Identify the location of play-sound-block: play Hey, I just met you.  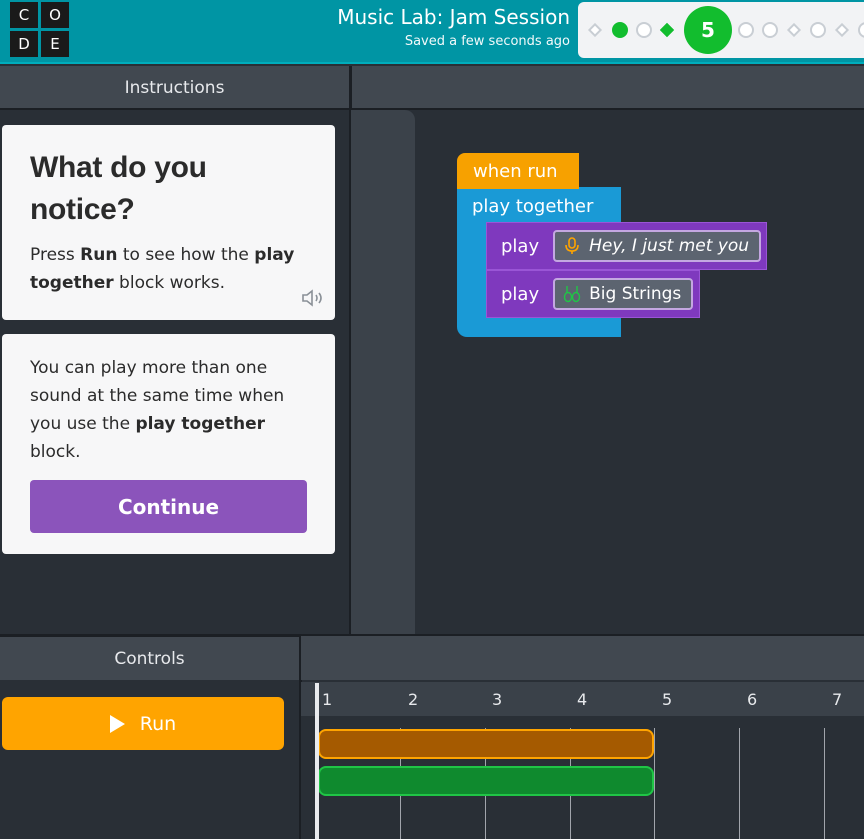
(626, 246).